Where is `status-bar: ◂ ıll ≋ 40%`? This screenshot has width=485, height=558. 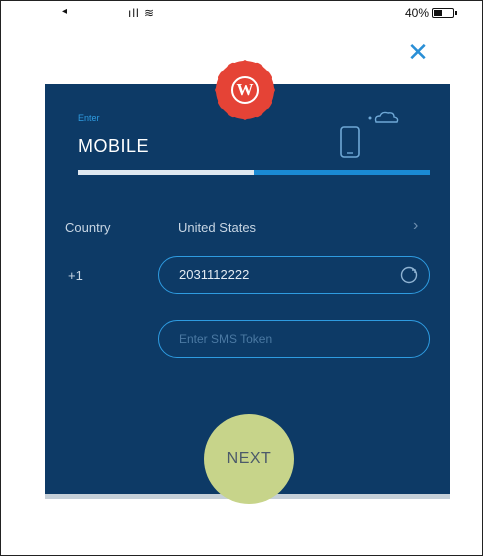 status-bar: ◂ ıll ≋ 40% is located at coordinates (242, 16).